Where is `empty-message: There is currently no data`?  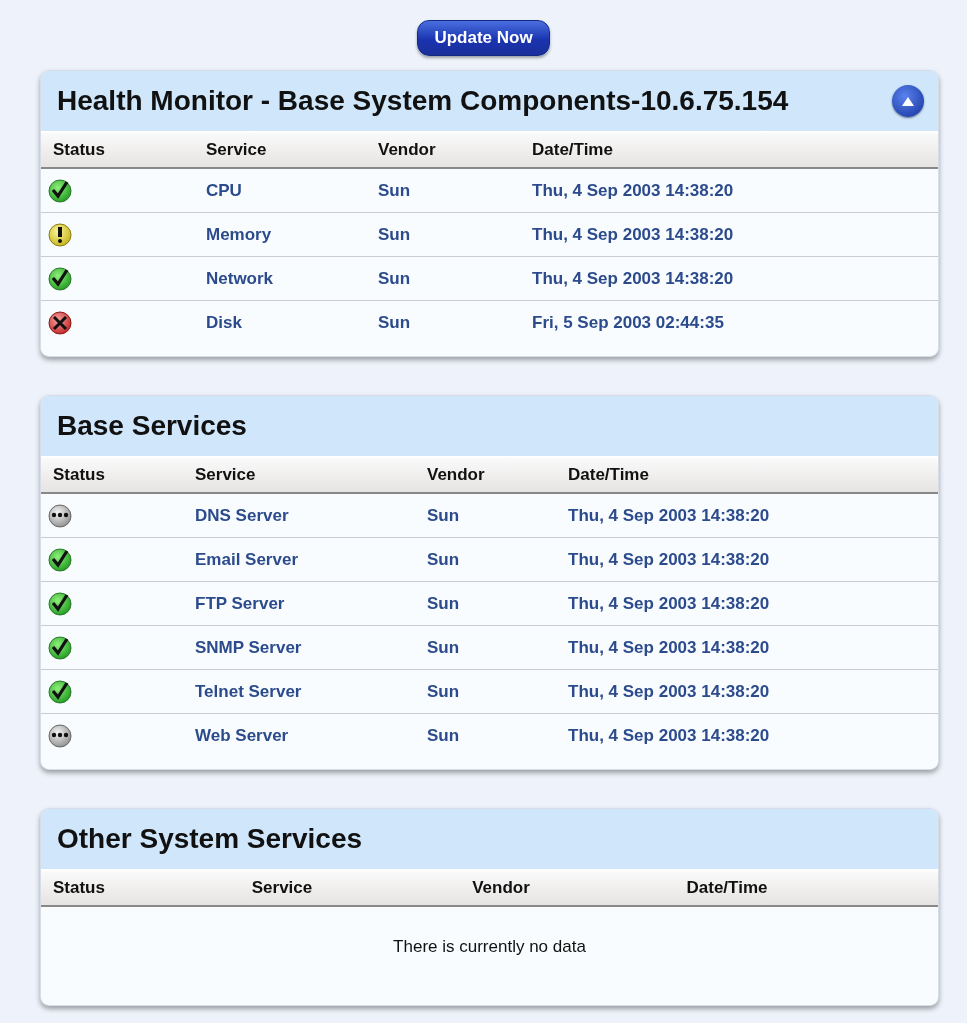
empty-message: There is currently no data is located at coordinates (489, 947).